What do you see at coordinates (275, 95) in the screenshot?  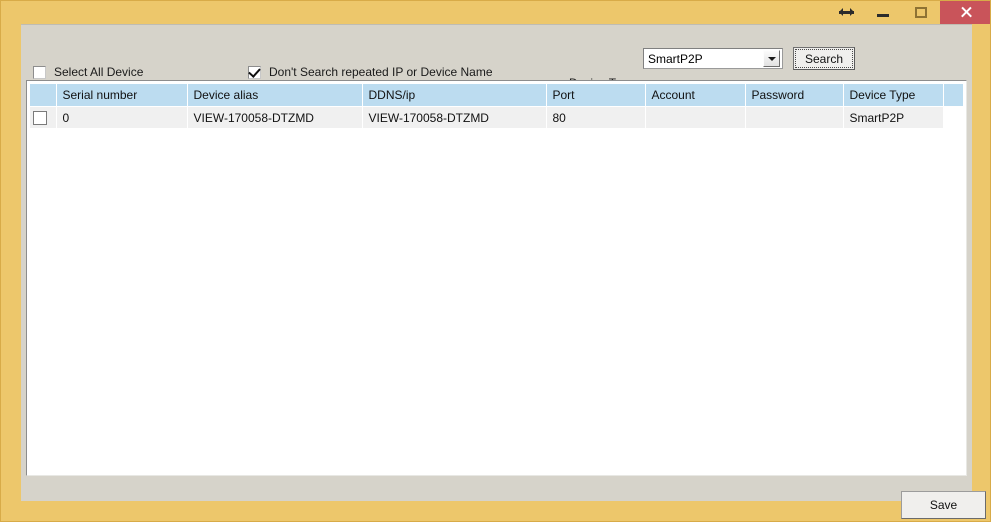 I see `column-header-device-alias: Device alias` at bounding box center [275, 95].